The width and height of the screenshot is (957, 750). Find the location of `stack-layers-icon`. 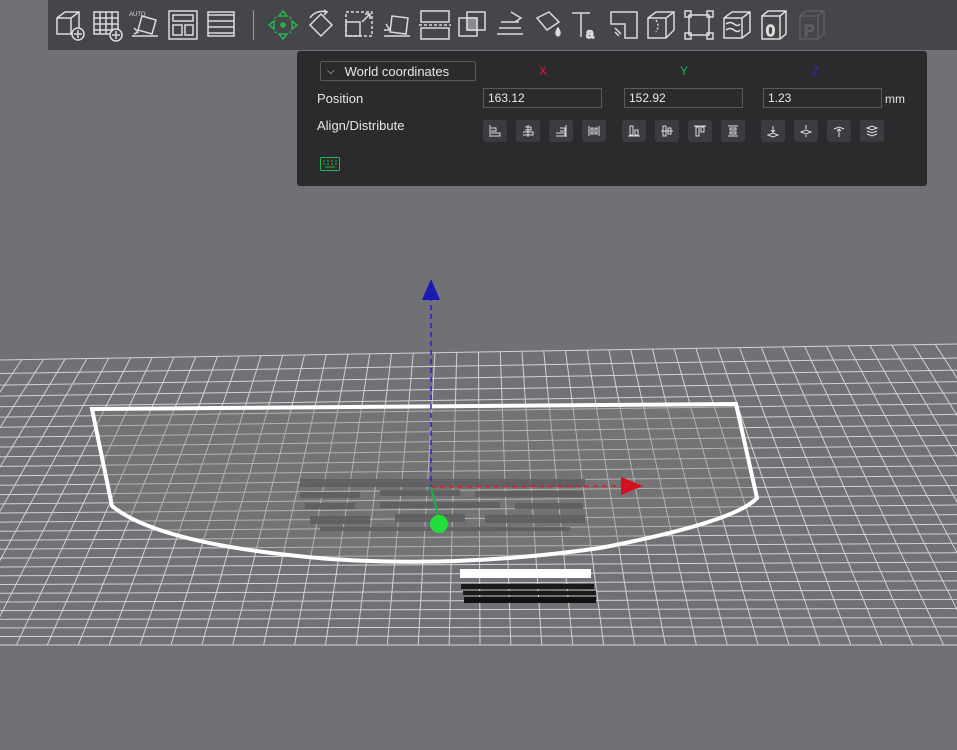

stack-layers-icon is located at coordinates (872, 131).